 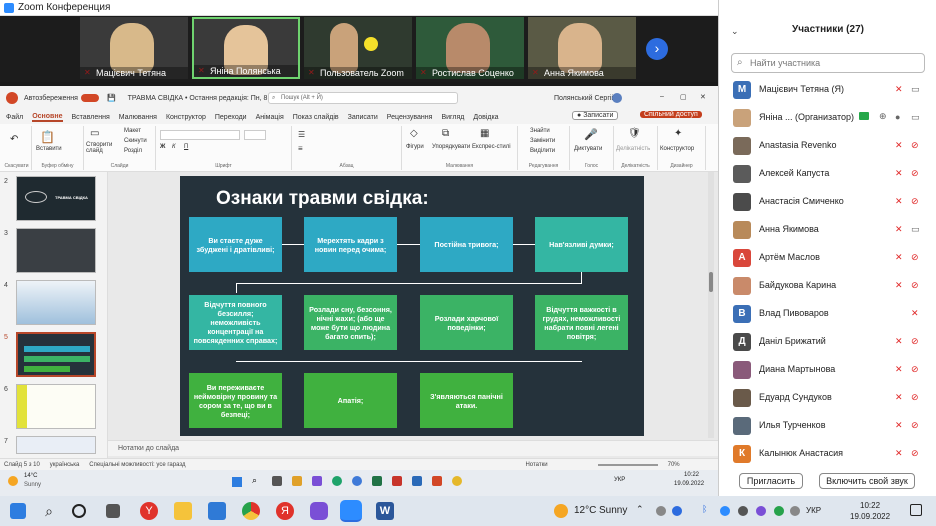 What do you see at coordinates (813, 510) in the screenshot?
I see `language-indicator: УКР` at bounding box center [813, 510].